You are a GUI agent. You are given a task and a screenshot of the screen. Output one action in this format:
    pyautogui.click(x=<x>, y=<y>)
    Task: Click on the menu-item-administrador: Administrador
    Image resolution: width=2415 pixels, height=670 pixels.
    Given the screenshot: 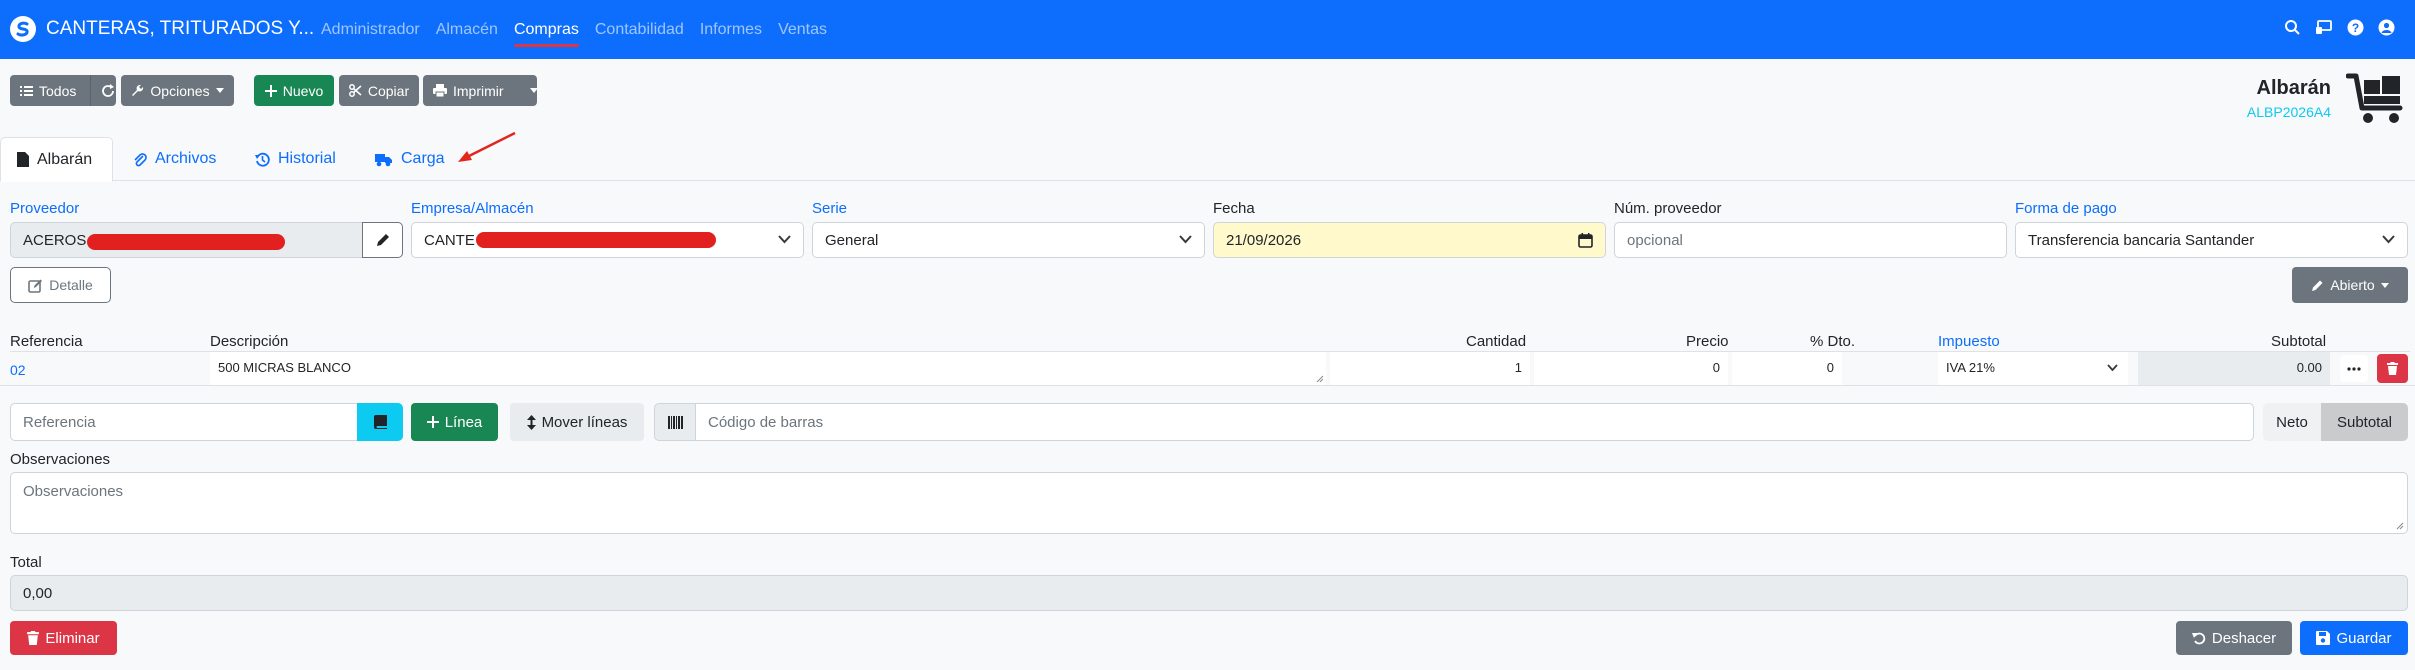 What is the action you would take?
    pyautogui.click(x=370, y=30)
    